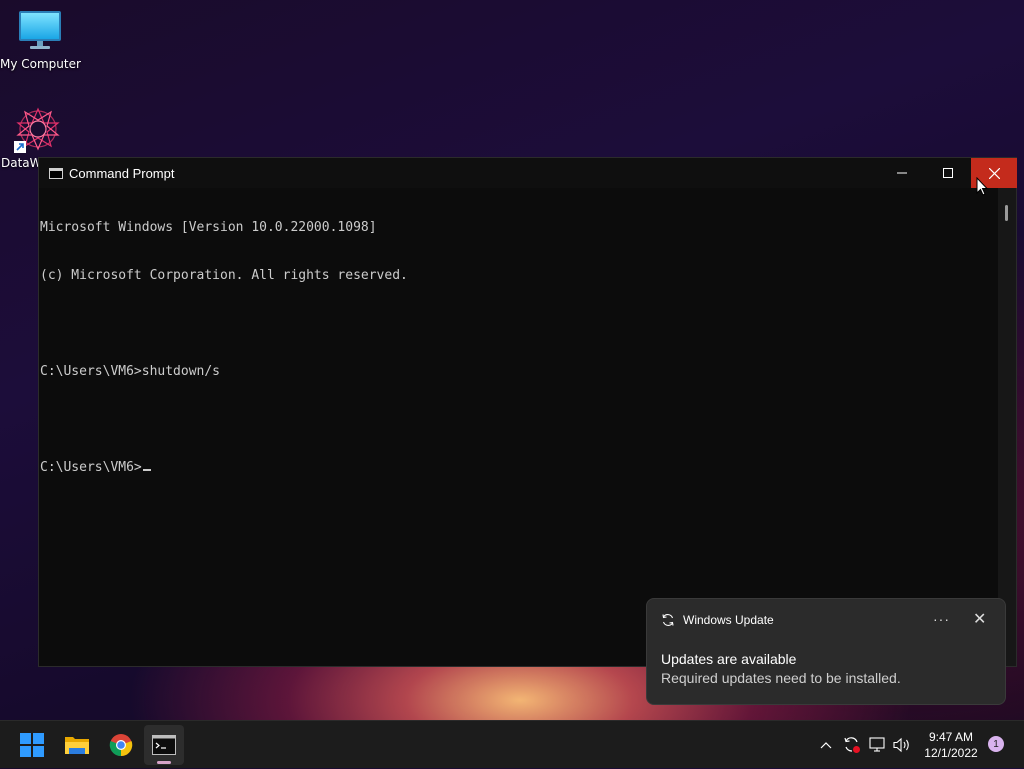 Image resolution: width=1024 pixels, height=769 pixels. I want to click on taskbar: 9:47 AM 12/1/2022, so click(512, 744).